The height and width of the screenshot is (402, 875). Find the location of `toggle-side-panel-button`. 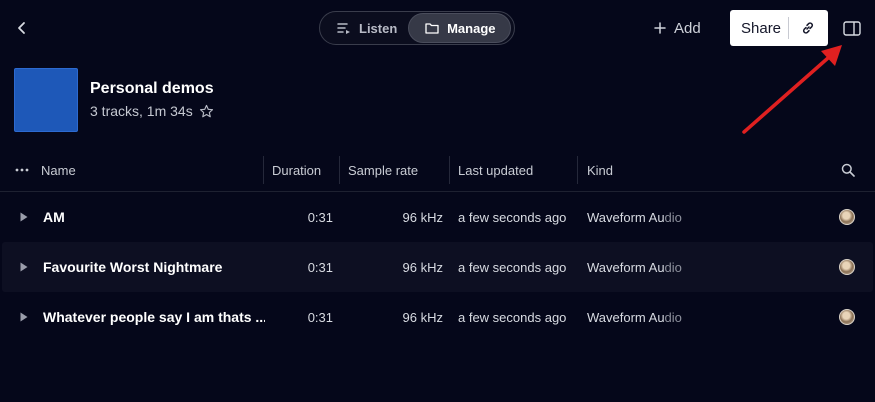

toggle-side-panel-button is located at coordinates (852, 28).